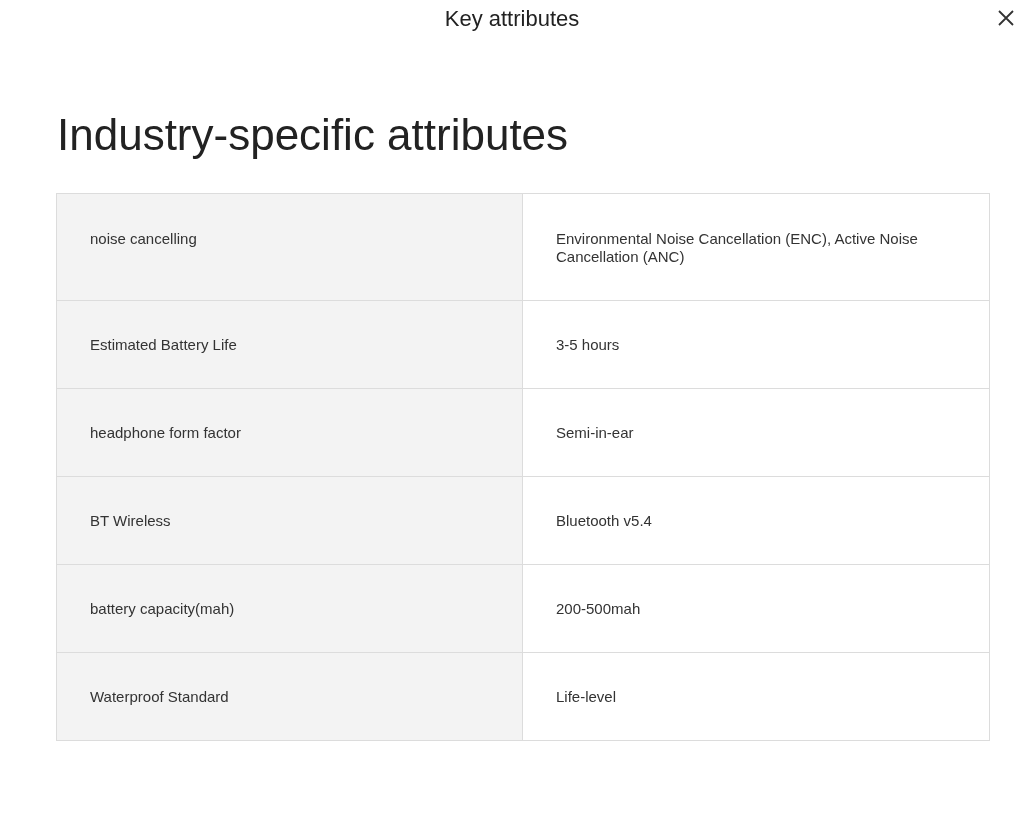  I want to click on attribute-value-cell-text: Environmental Noise Cancellation (ENC), Active Noise Cancellation (ANC), so click(737, 248).